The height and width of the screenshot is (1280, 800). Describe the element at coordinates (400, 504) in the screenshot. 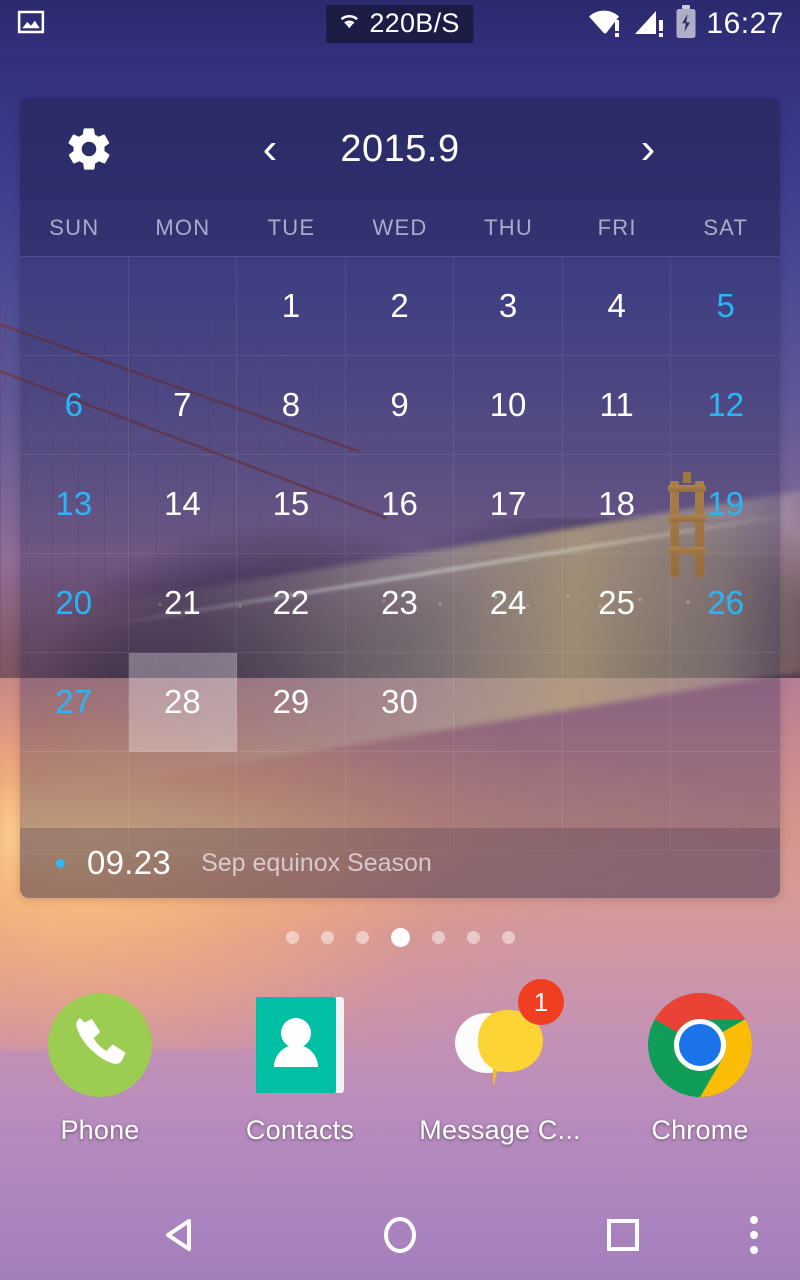

I see `calendar-day-16: 16` at that location.